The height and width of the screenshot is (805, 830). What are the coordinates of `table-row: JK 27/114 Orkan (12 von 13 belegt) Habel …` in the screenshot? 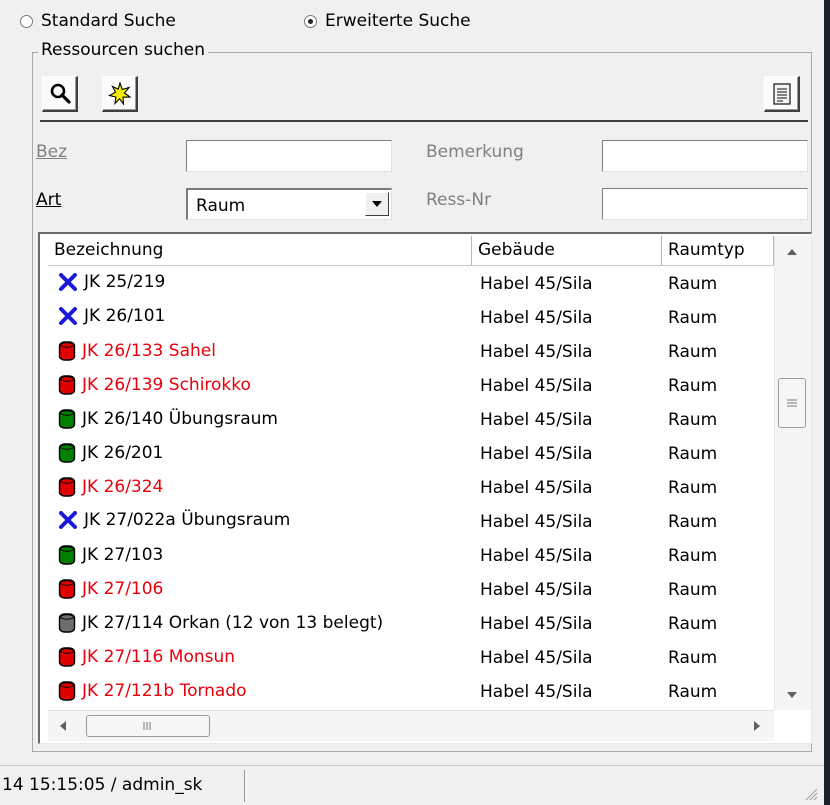 It's located at (411, 623).